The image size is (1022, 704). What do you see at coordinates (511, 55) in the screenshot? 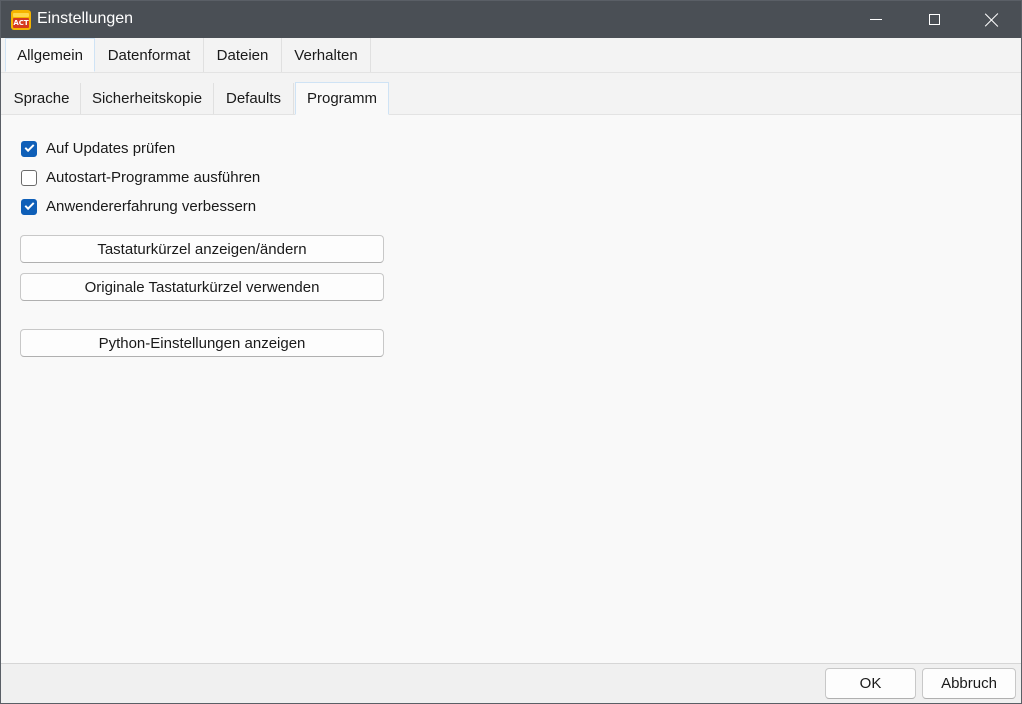
I see `main-tab-bar: Allgemein Datenformat Dateien Verhalten` at bounding box center [511, 55].